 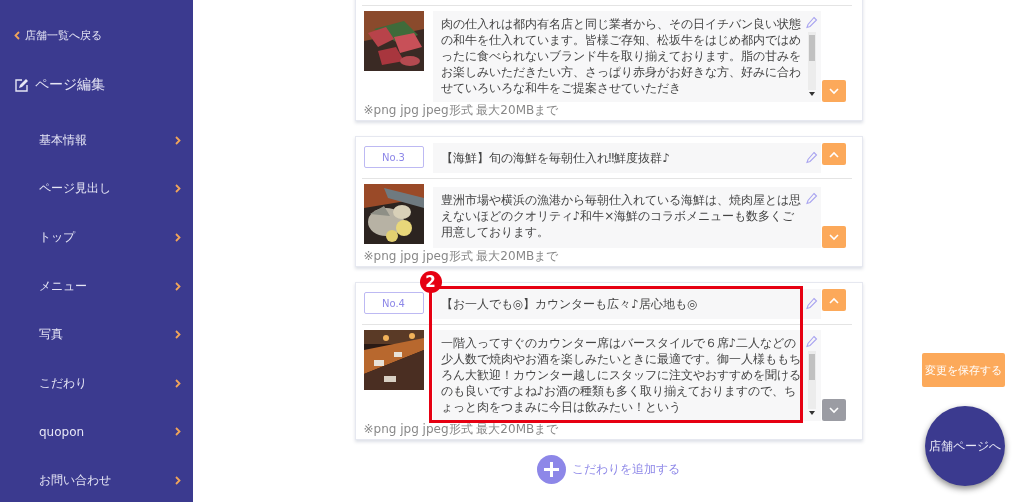 What do you see at coordinates (57, 237) in the screenshot?
I see `sidebar-item: トップ` at bounding box center [57, 237].